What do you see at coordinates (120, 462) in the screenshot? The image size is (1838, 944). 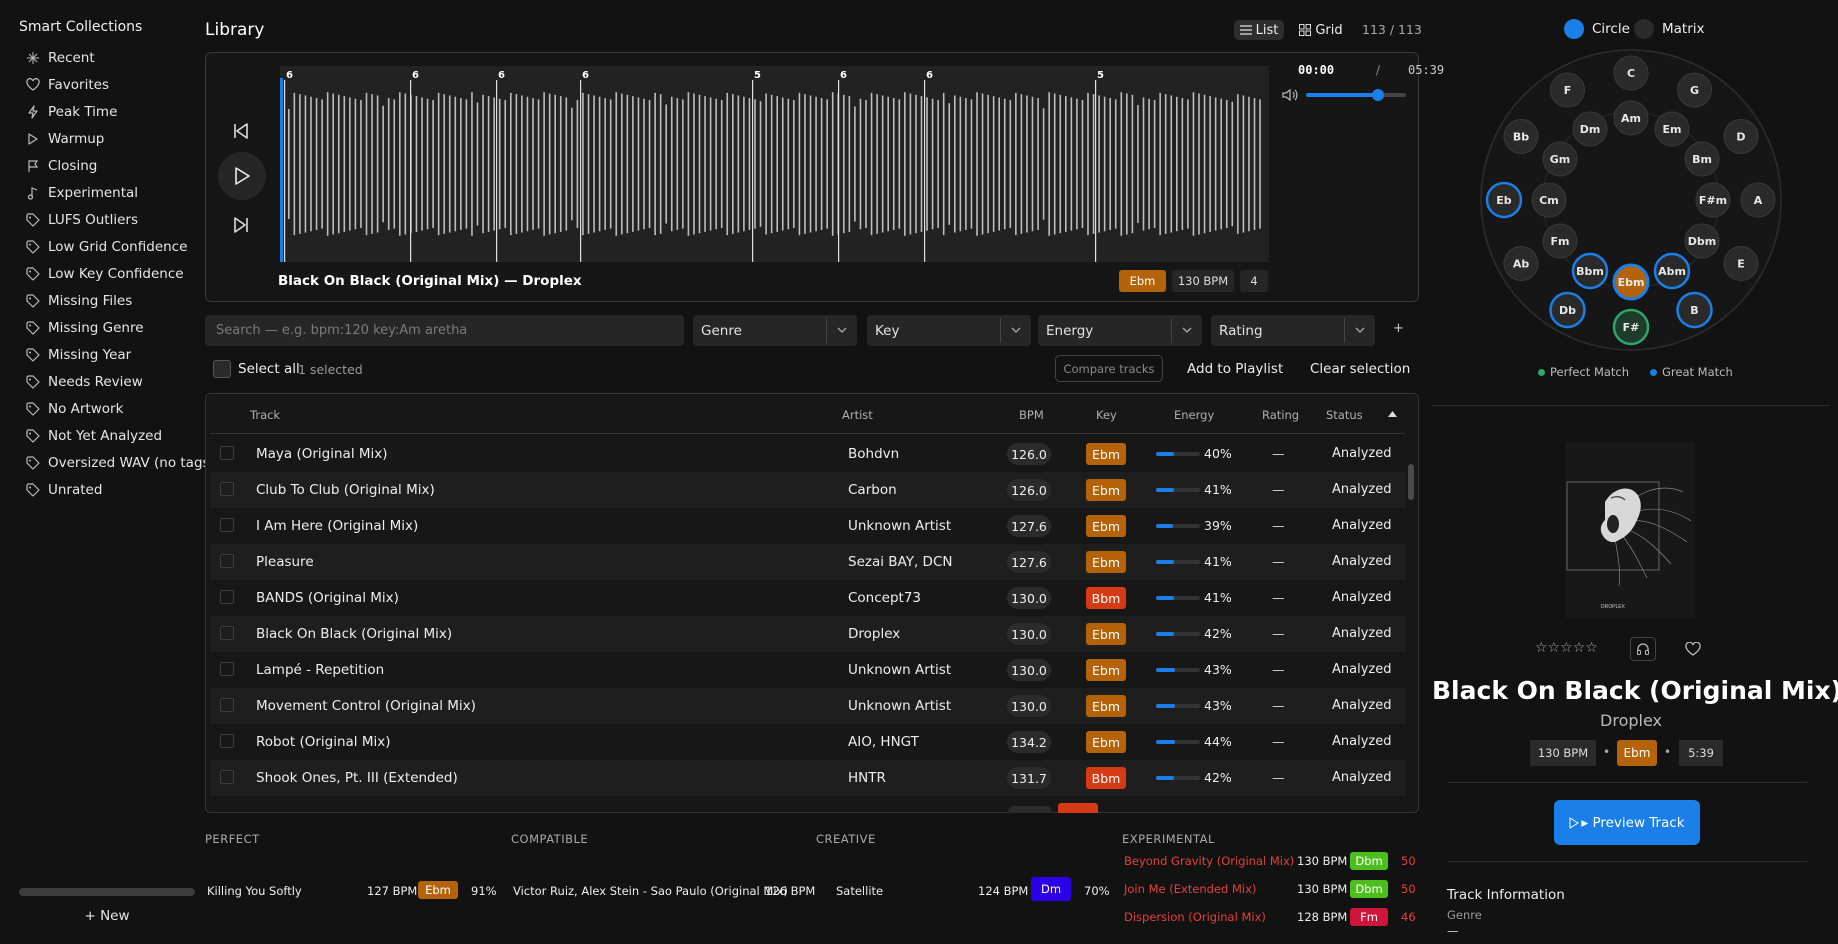 I see `sidebar-item-oversized-wav-no-tags: Oversized WAV (no tags)` at bounding box center [120, 462].